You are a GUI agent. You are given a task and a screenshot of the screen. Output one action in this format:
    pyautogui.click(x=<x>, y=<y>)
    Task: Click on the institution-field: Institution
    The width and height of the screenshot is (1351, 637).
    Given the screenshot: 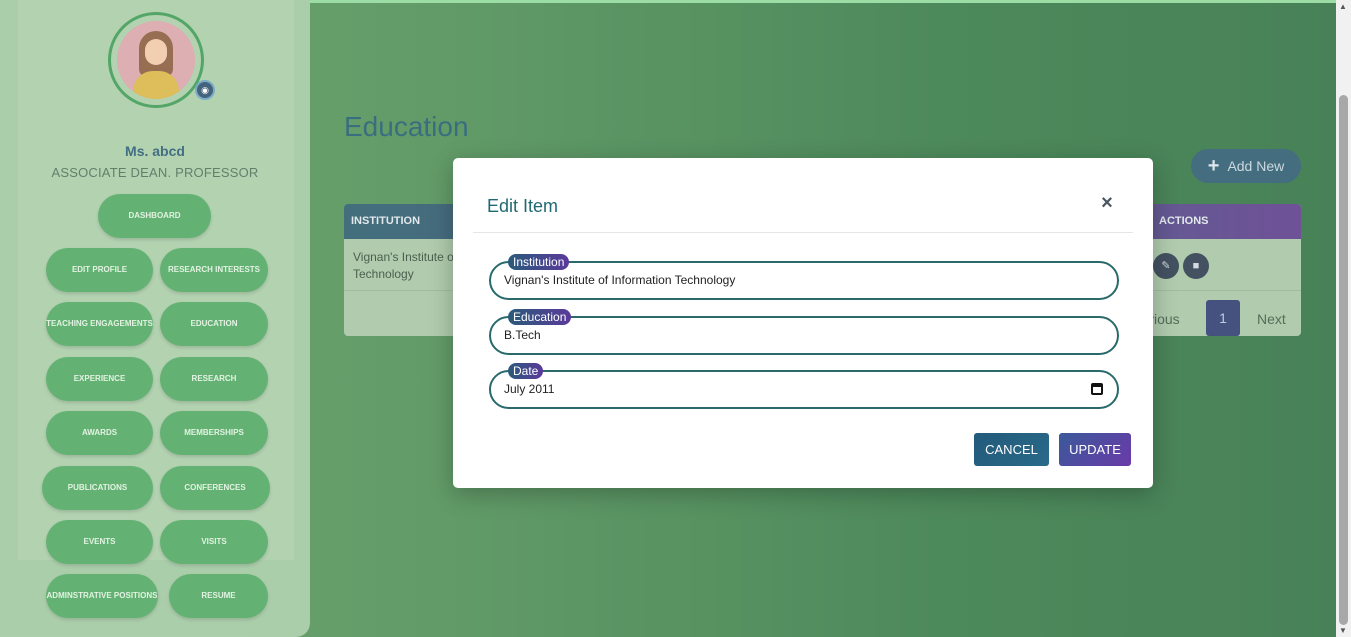 What is the action you would take?
    pyautogui.click(x=804, y=277)
    